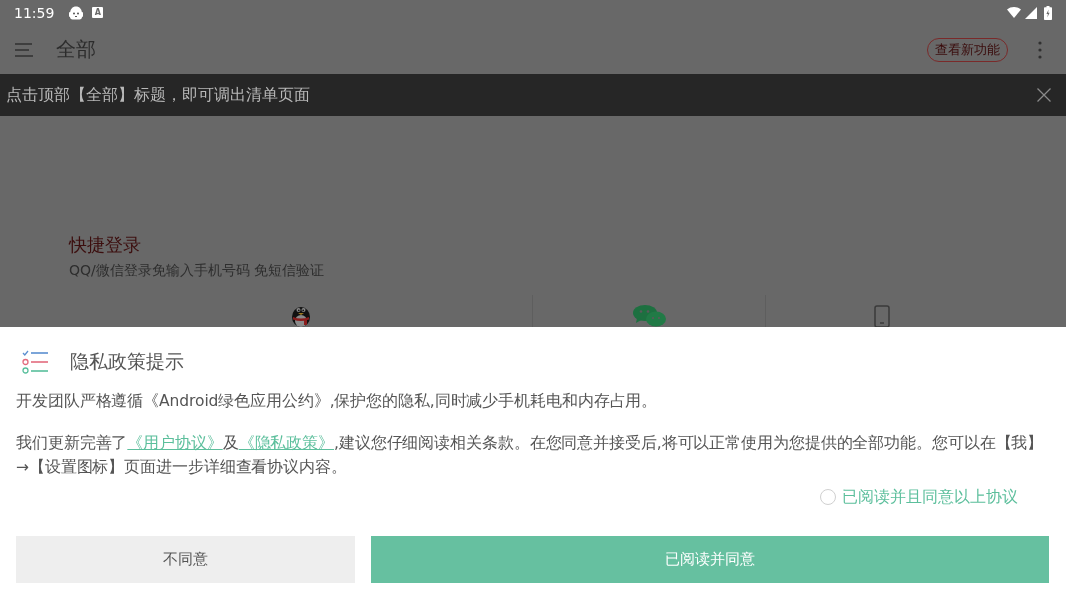 This screenshot has width=1066, height=600. What do you see at coordinates (105, 245) in the screenshot?
I see `quick-login-title: 快捷登录` at bounding box center [105, 245].